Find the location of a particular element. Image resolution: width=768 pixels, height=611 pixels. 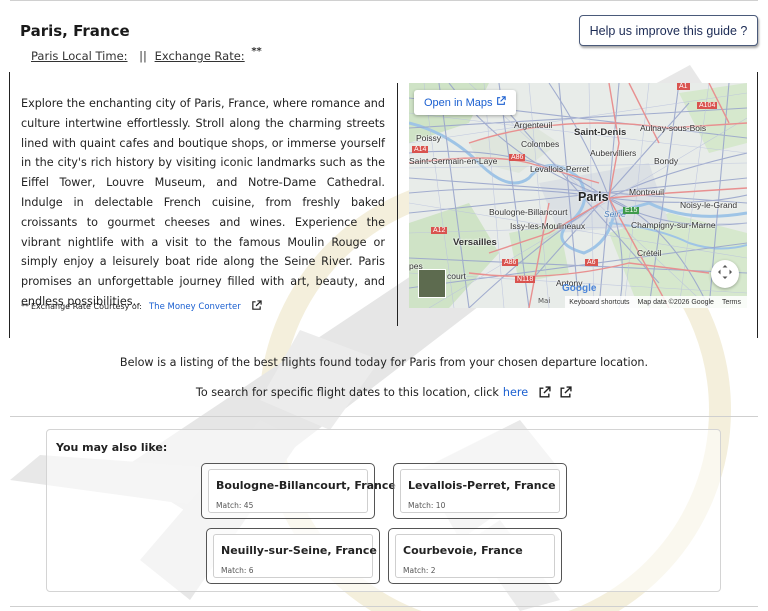

road-a1: A1 is located at coordinates (683, 86).